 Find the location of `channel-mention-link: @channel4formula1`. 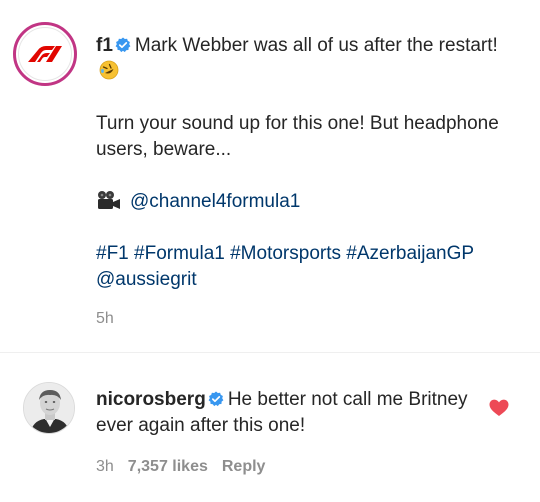

channel-mention-link: @channel4formula1 is located at coordinates (215, 201).